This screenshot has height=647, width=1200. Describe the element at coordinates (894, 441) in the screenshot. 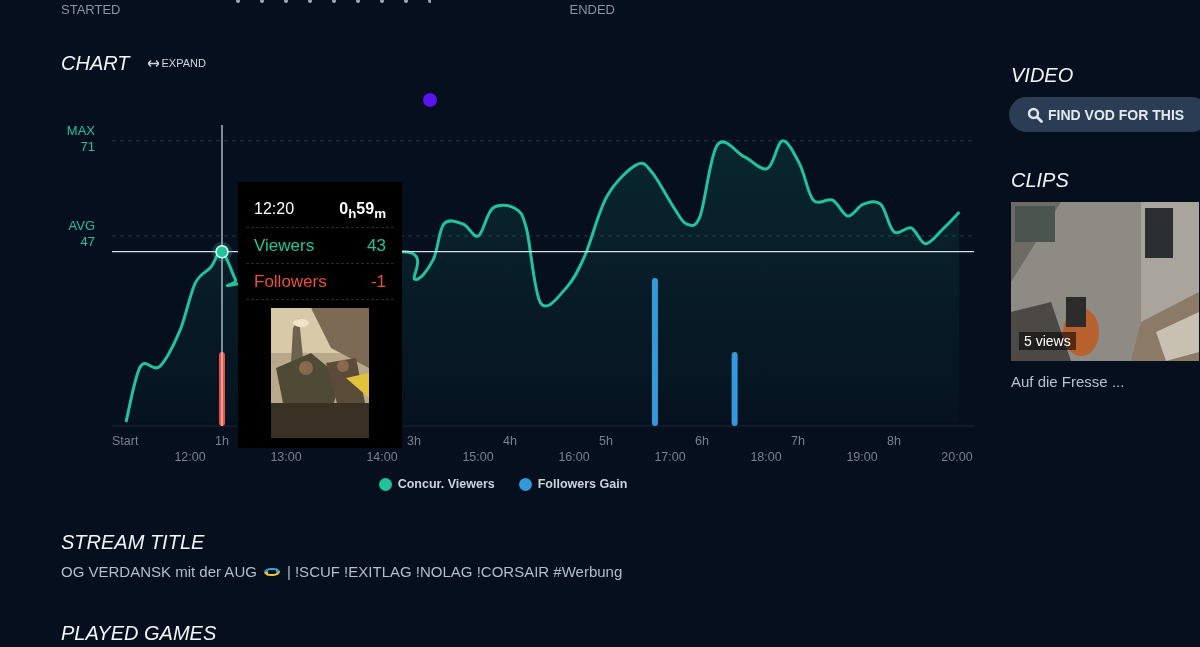

I see `axis-label: 8h` at that location.